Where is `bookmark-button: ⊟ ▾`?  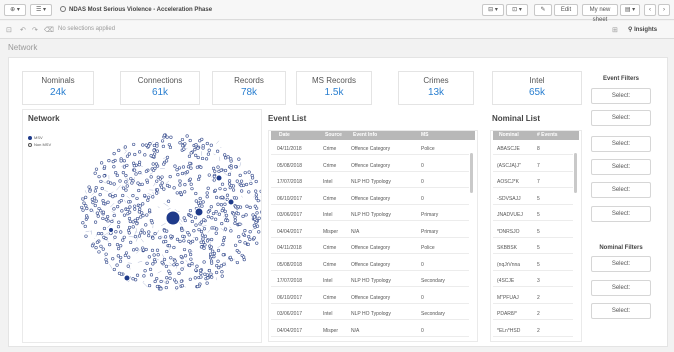
bookmark-button: ⊟ ▾ is located at coordinates (493, 10).